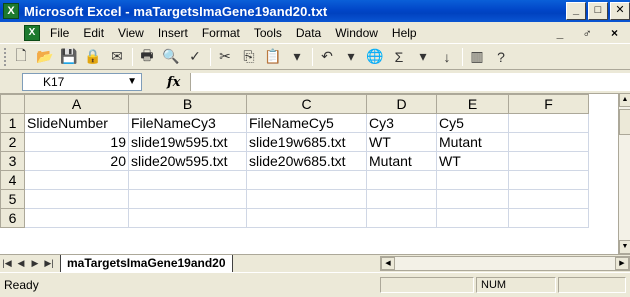  What do you see at coordinates (624, 247) in the screenshot?
I see `scroll-down-icon: ▼` at bounding box center [624, 247].